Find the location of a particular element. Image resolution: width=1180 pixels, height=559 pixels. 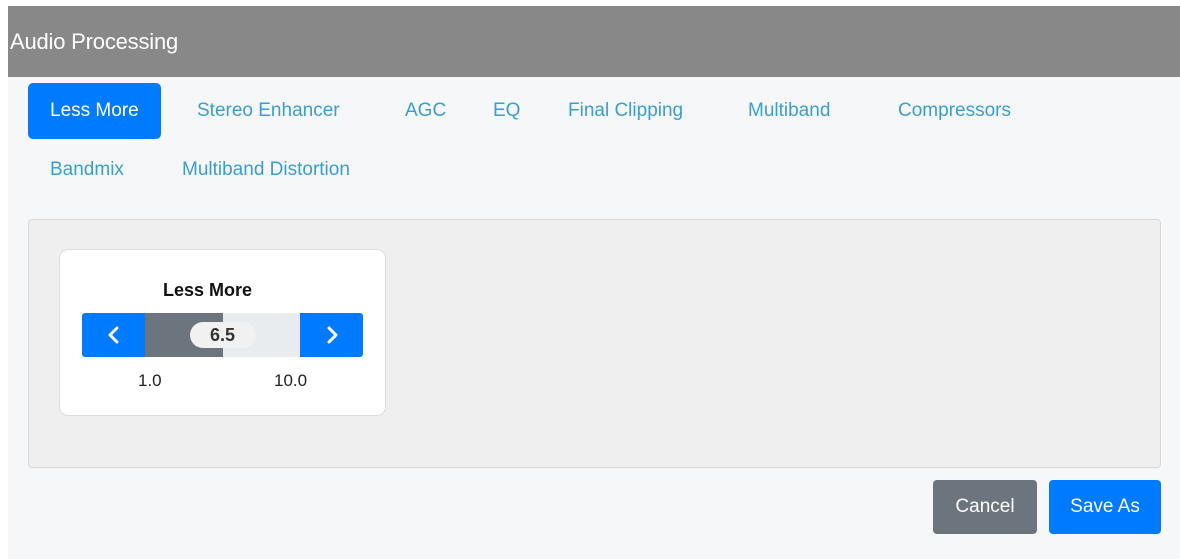

tab-compressors: Compressors is located at coordinates (954, 111).